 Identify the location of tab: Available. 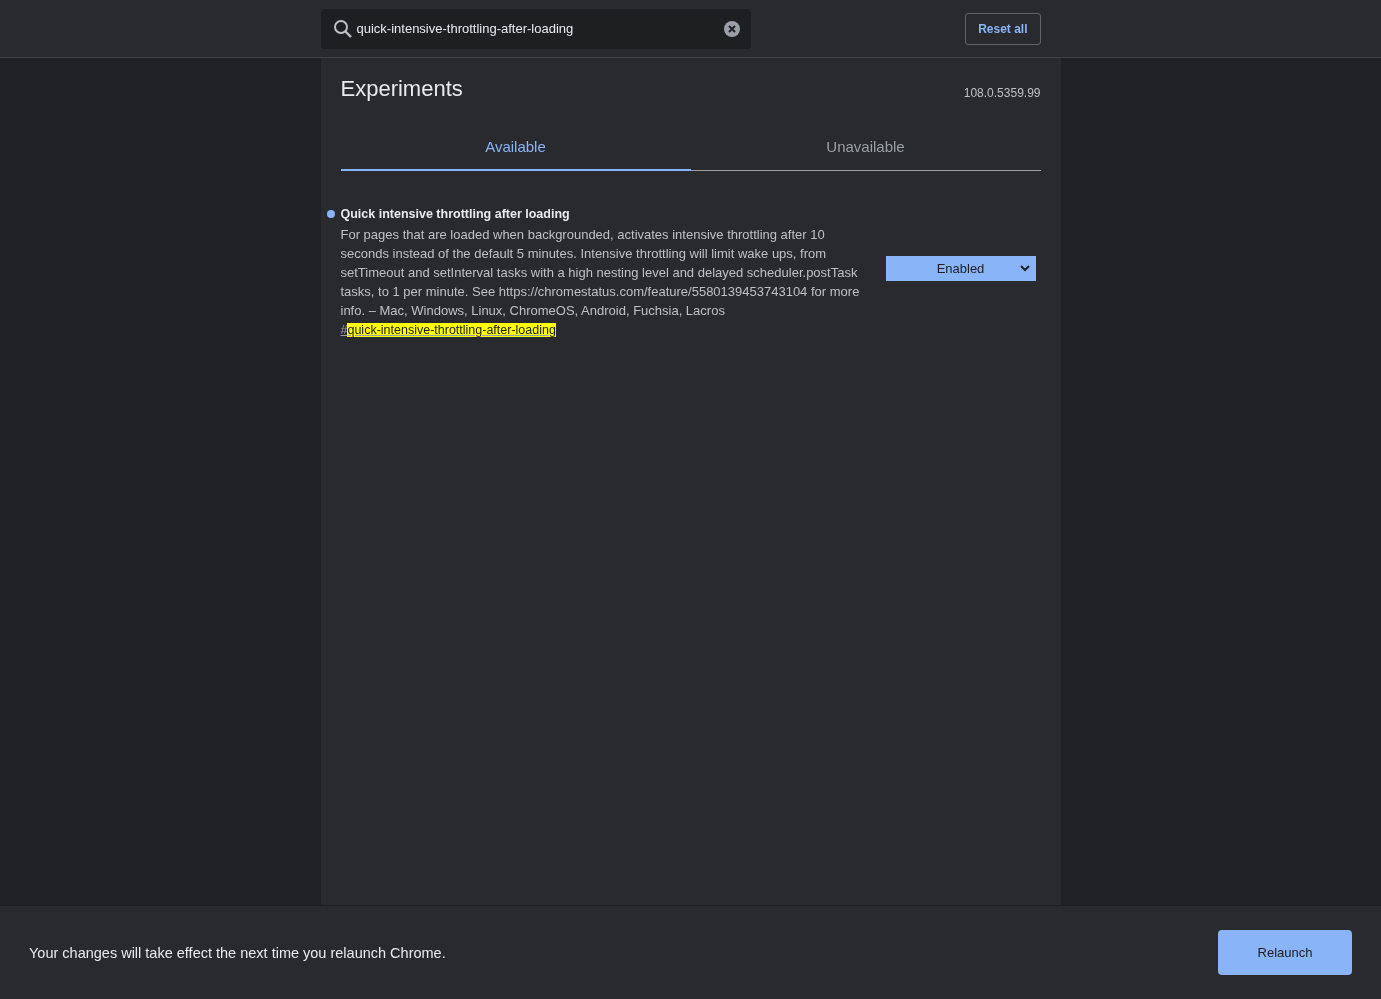
(515, 148).